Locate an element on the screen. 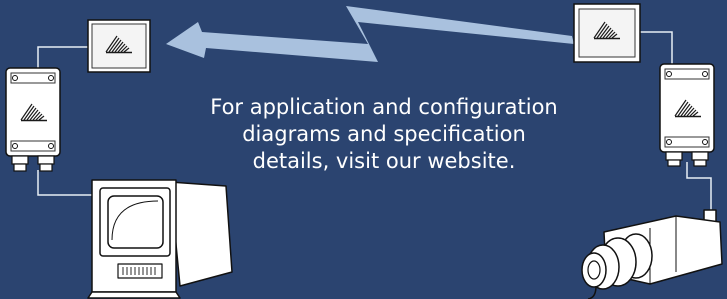 This screenshot has height=299, width=727. wireless-link-arrow is located at coordinates (370, 34).